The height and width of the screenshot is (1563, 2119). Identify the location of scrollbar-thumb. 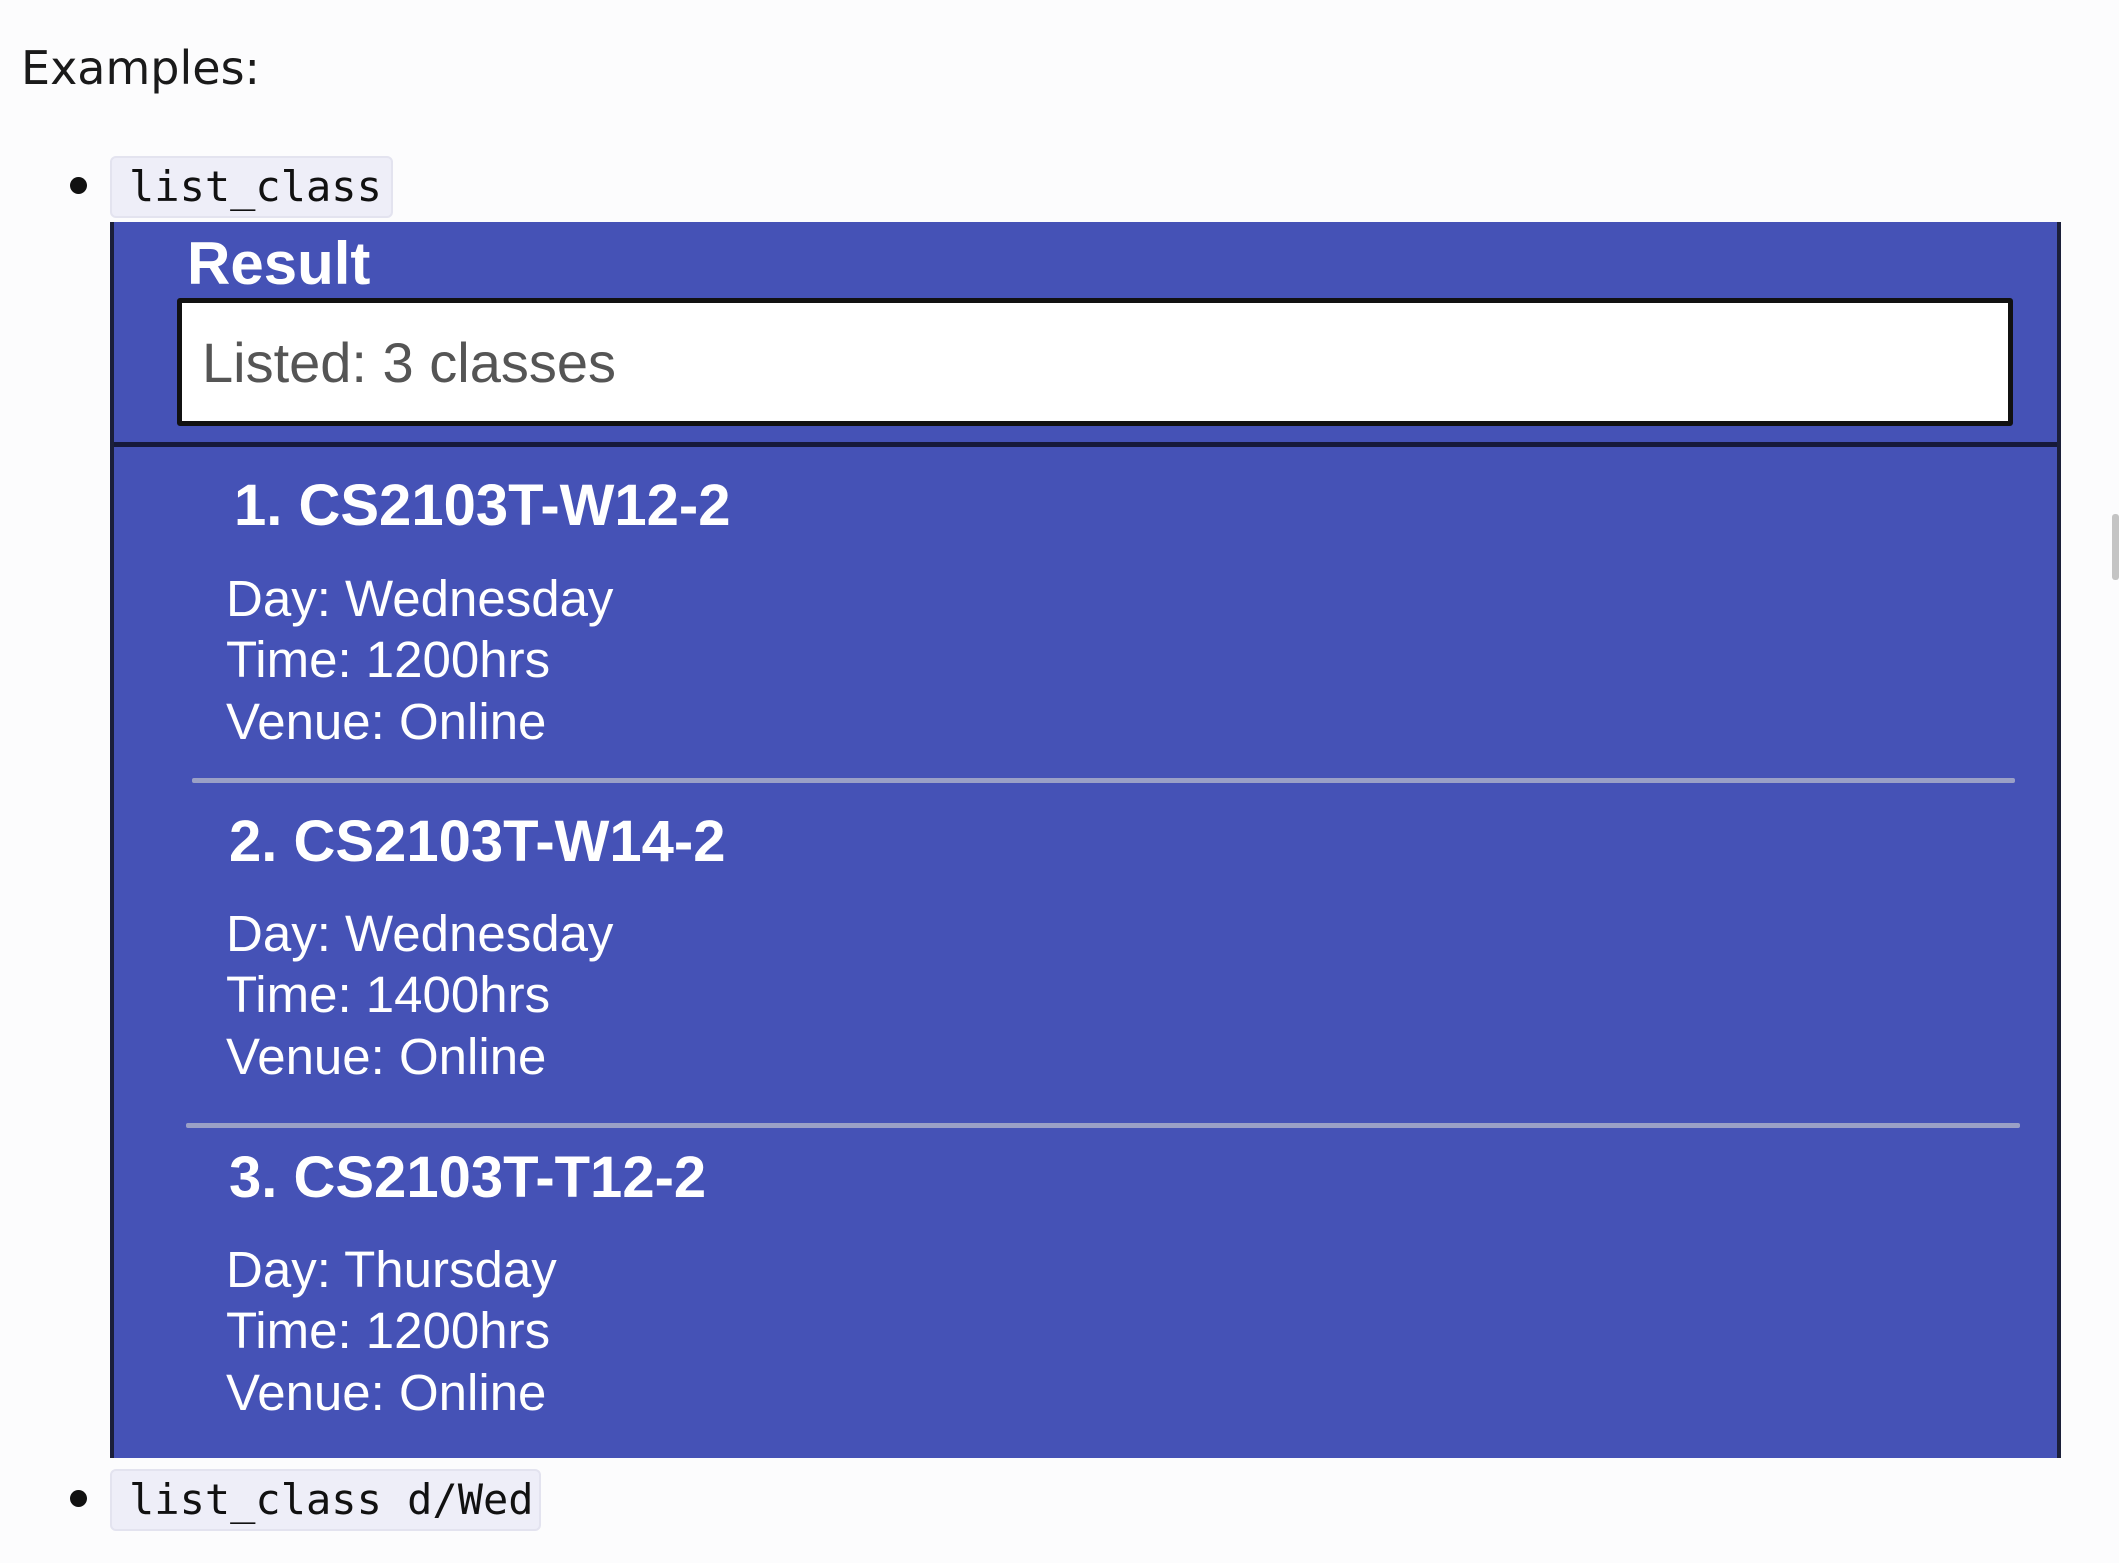
(2115, 547).